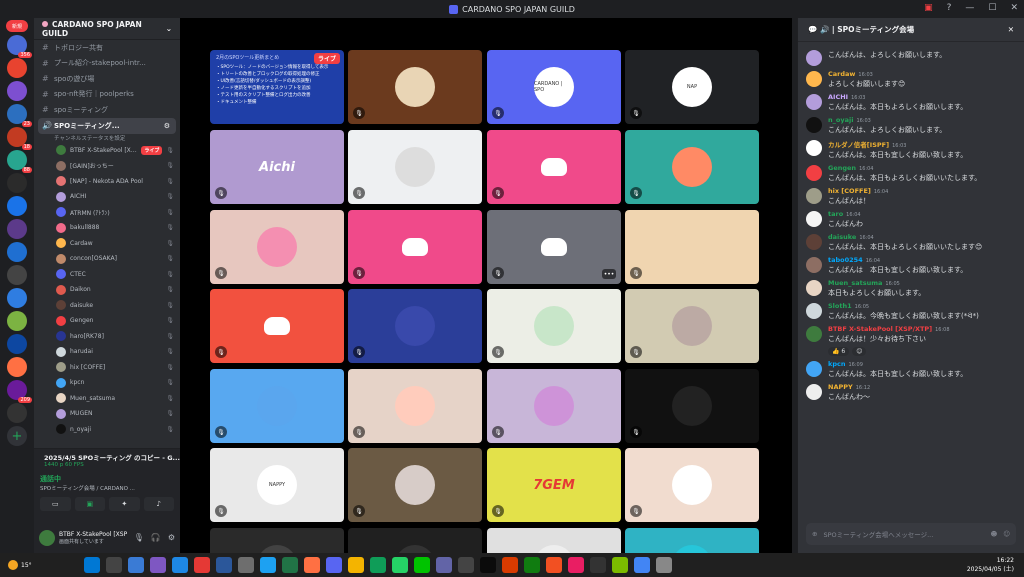 The image size is (1024, 577). I want to click on voice-channel-active: 🔊 SPOミーティング... ⚙, so click(107, 125).